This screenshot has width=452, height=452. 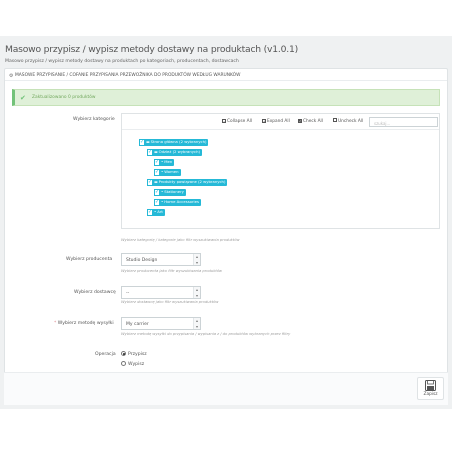 I want to click on radio-assign: Przypisz, so click(x=134, y=354).